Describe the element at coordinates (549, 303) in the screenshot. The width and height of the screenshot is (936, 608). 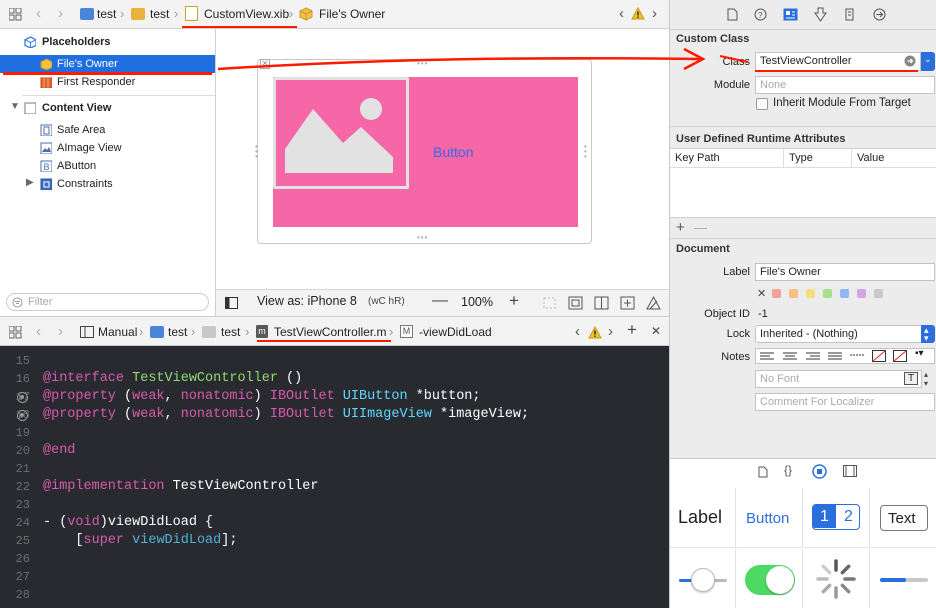
I see `update-frames-icon` at that location.